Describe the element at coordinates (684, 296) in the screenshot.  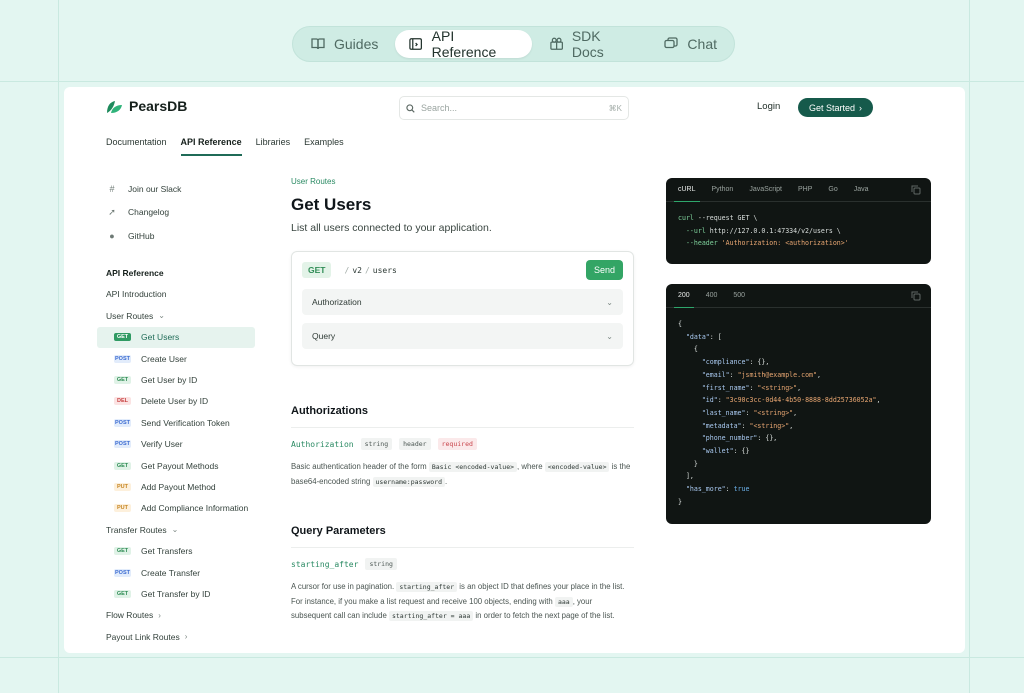
I see `tab-200: 200` at that location.